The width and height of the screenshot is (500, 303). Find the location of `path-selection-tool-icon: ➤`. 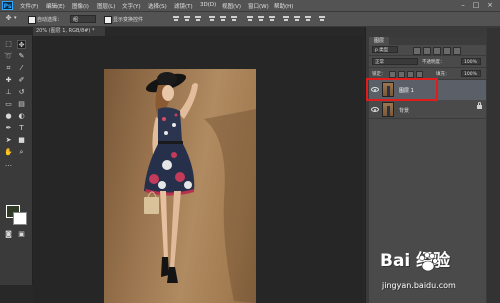

path-selection-tool-icon: ➤ is located at coordinates (8, 140).